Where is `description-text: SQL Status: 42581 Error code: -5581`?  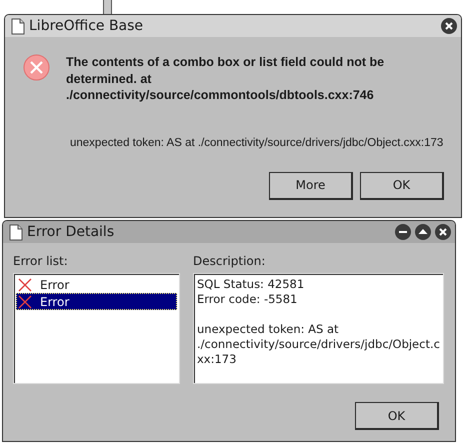 description-text: SQL Status: 42581 Error code: -5581 is located at coordinates (251, 292).